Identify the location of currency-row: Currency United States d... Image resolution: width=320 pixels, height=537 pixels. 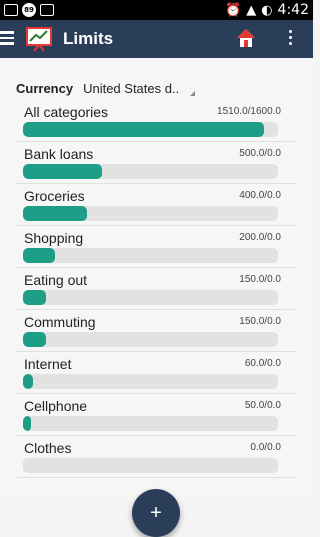
(106, 88).